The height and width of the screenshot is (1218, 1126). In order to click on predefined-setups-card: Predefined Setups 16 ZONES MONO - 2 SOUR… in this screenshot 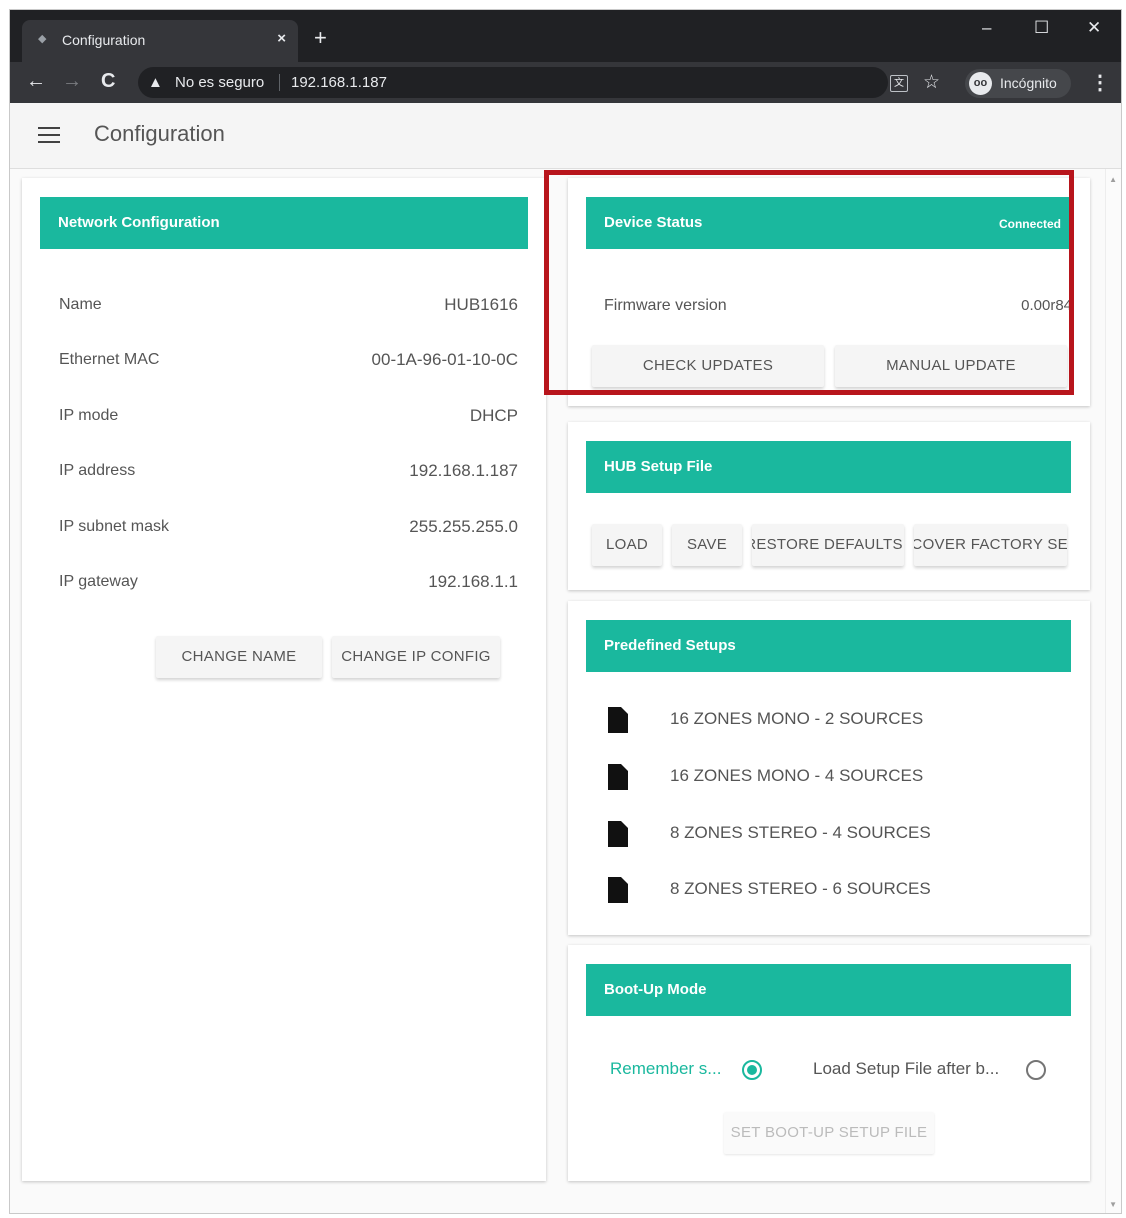, I will do `click(829, 768)`.